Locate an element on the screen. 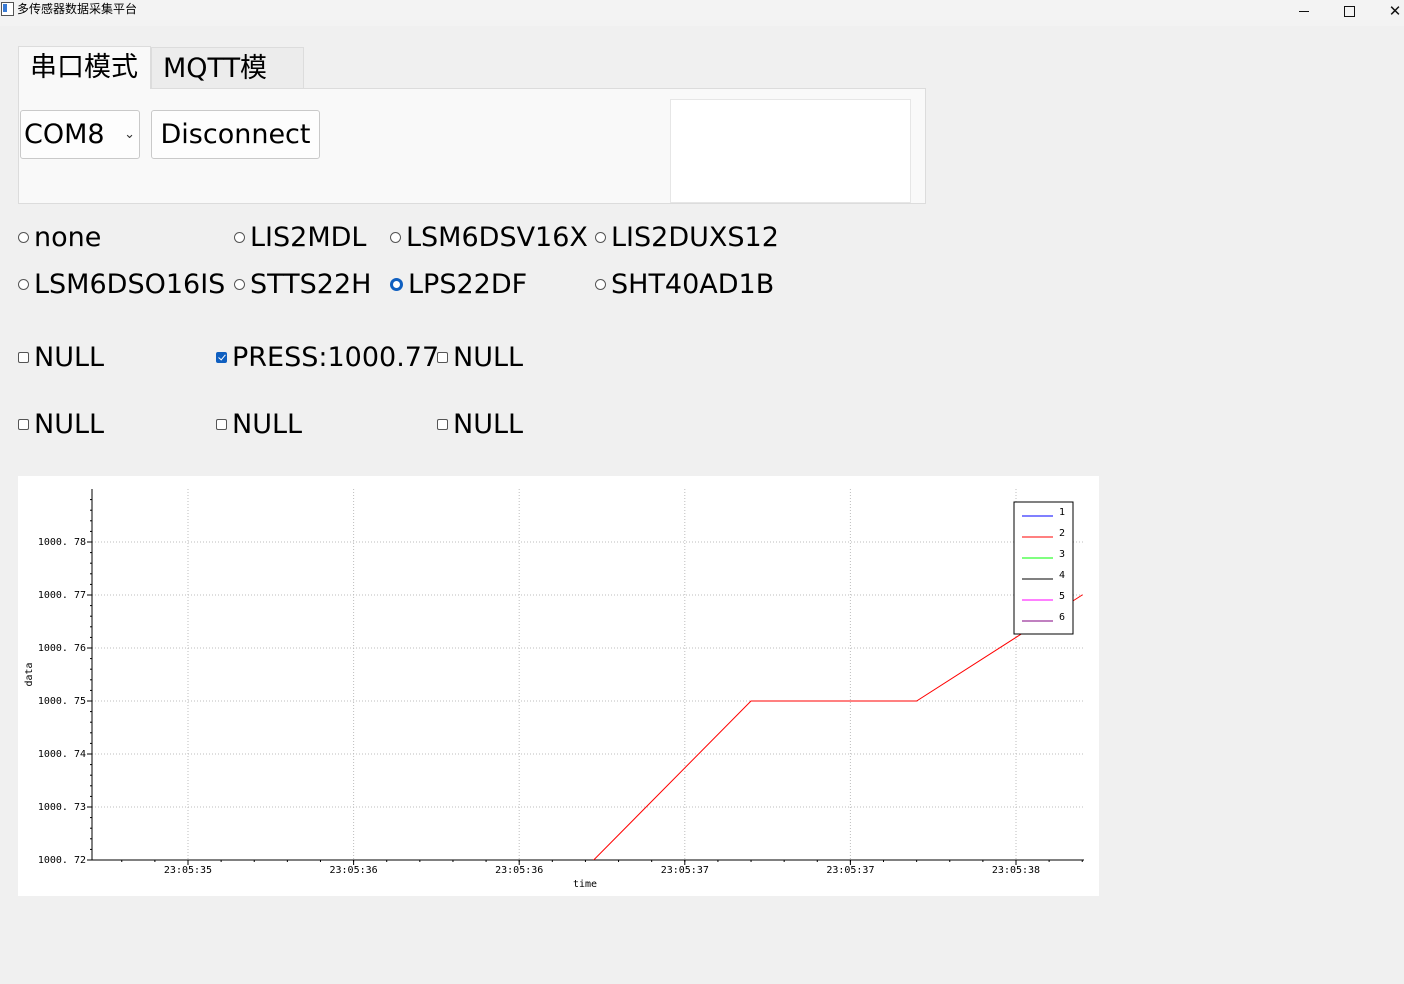  sensor-radio-lsm6dsv16x: LSM6DSV16X is located at coordinates (489, 237).